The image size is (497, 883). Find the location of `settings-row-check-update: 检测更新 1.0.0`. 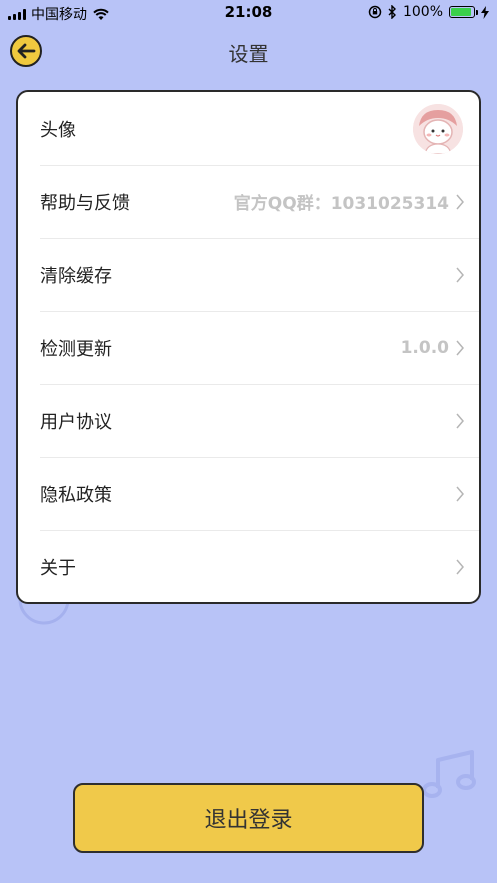

settings-row-check-update: 检测更新 1.0.0 is located at coordinates (259, 348).